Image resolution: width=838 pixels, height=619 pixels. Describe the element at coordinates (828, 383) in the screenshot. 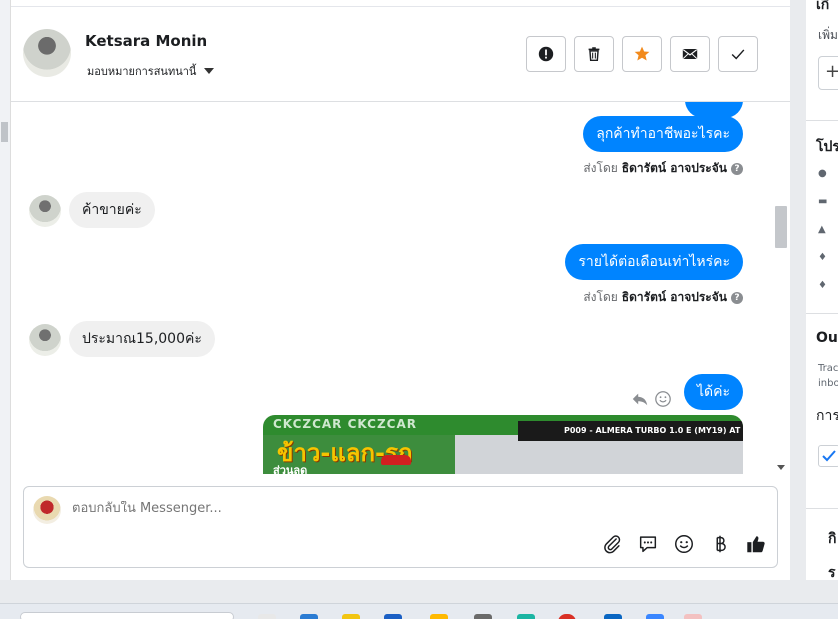

I see `right-panel-section-desc: inbo` at that location.